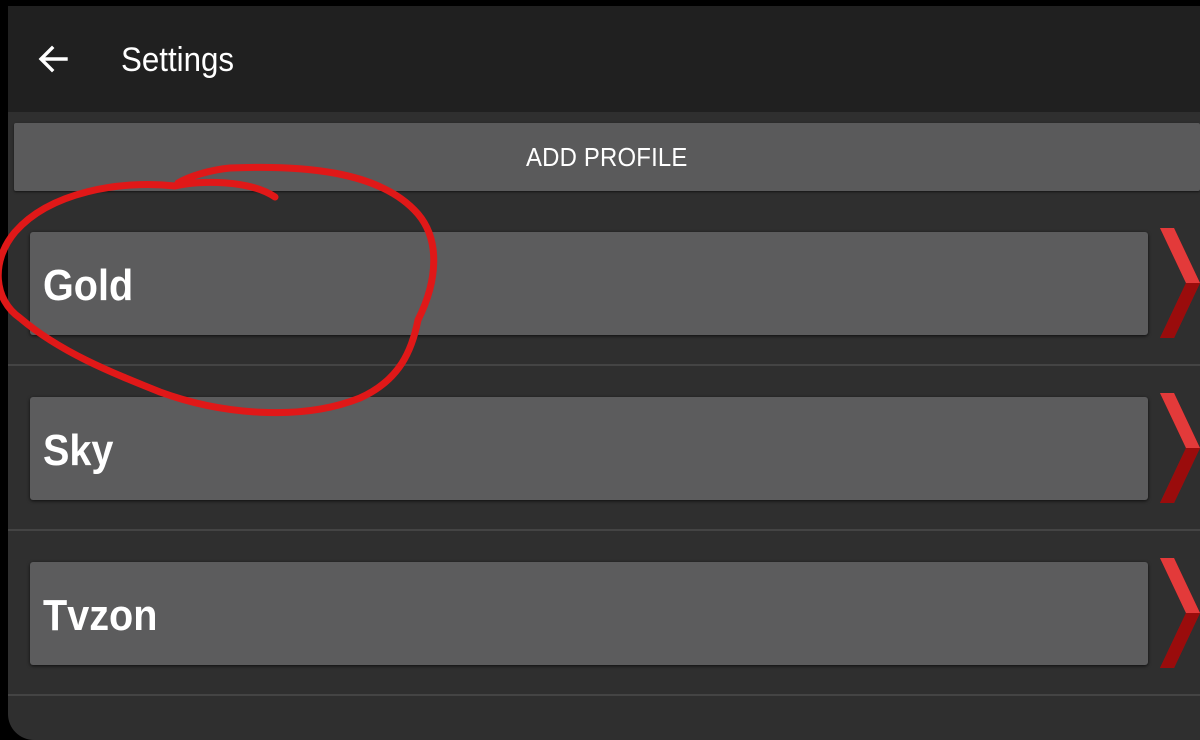  I want to click on add-profile-button: ADD PROFILE, so click(607, 157).